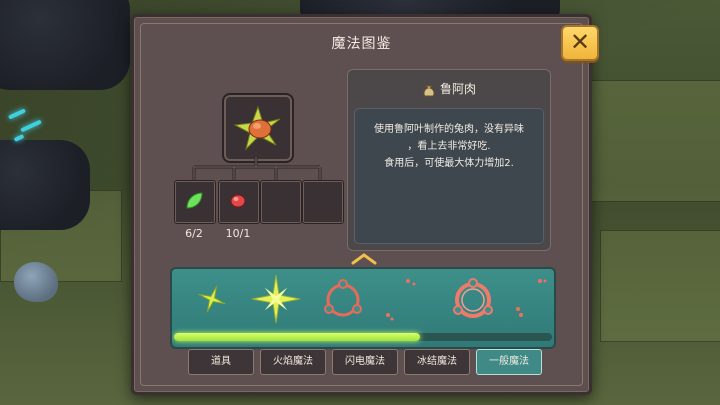 The image size is (720, 405). Describe the element at coordinates (212, 299) in the screenshot. I see `green-star-spell-icon` at that location.